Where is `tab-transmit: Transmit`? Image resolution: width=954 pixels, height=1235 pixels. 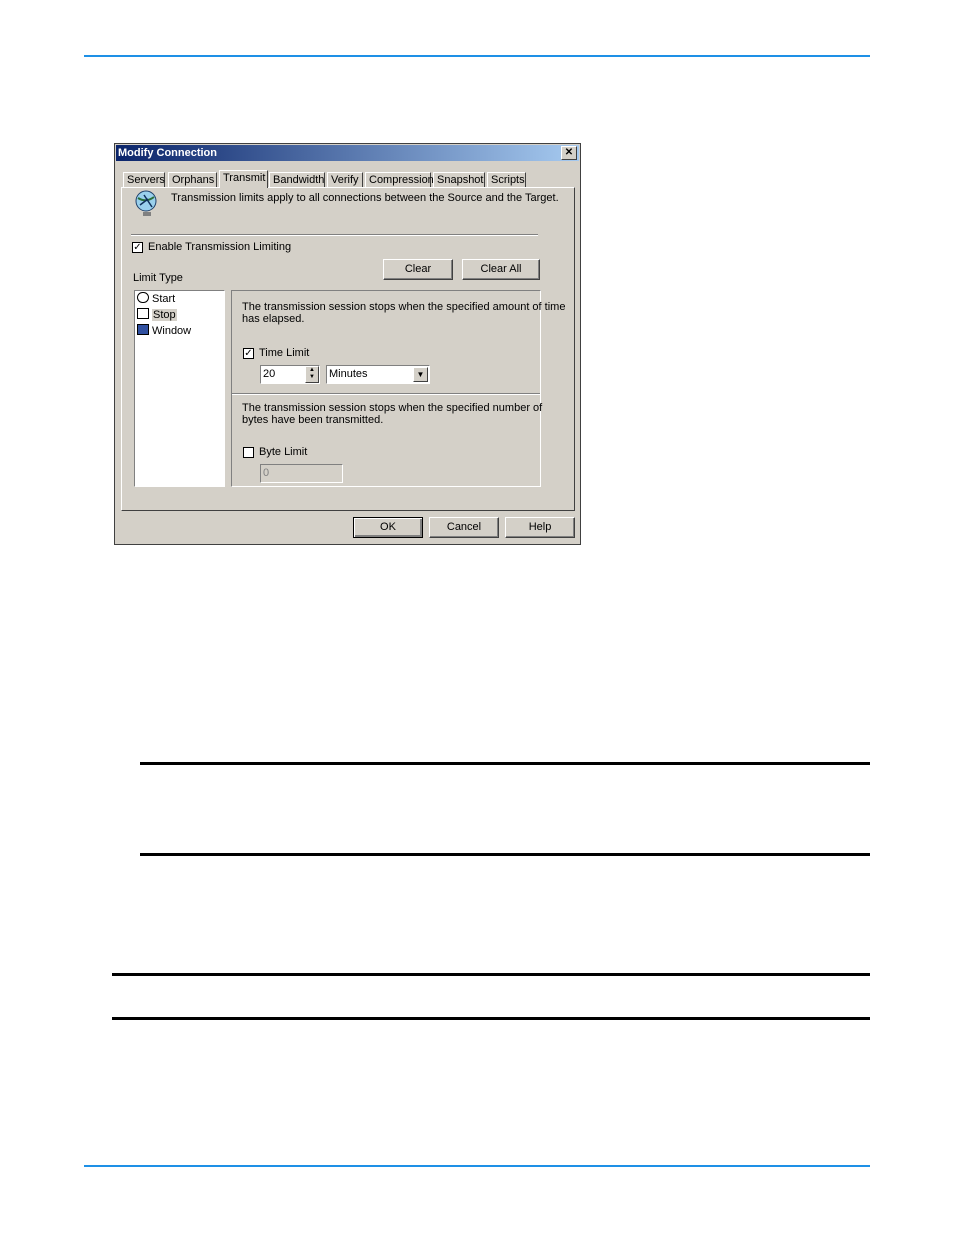
tab-transmit: Transmit is located at coordinates (243, 179).